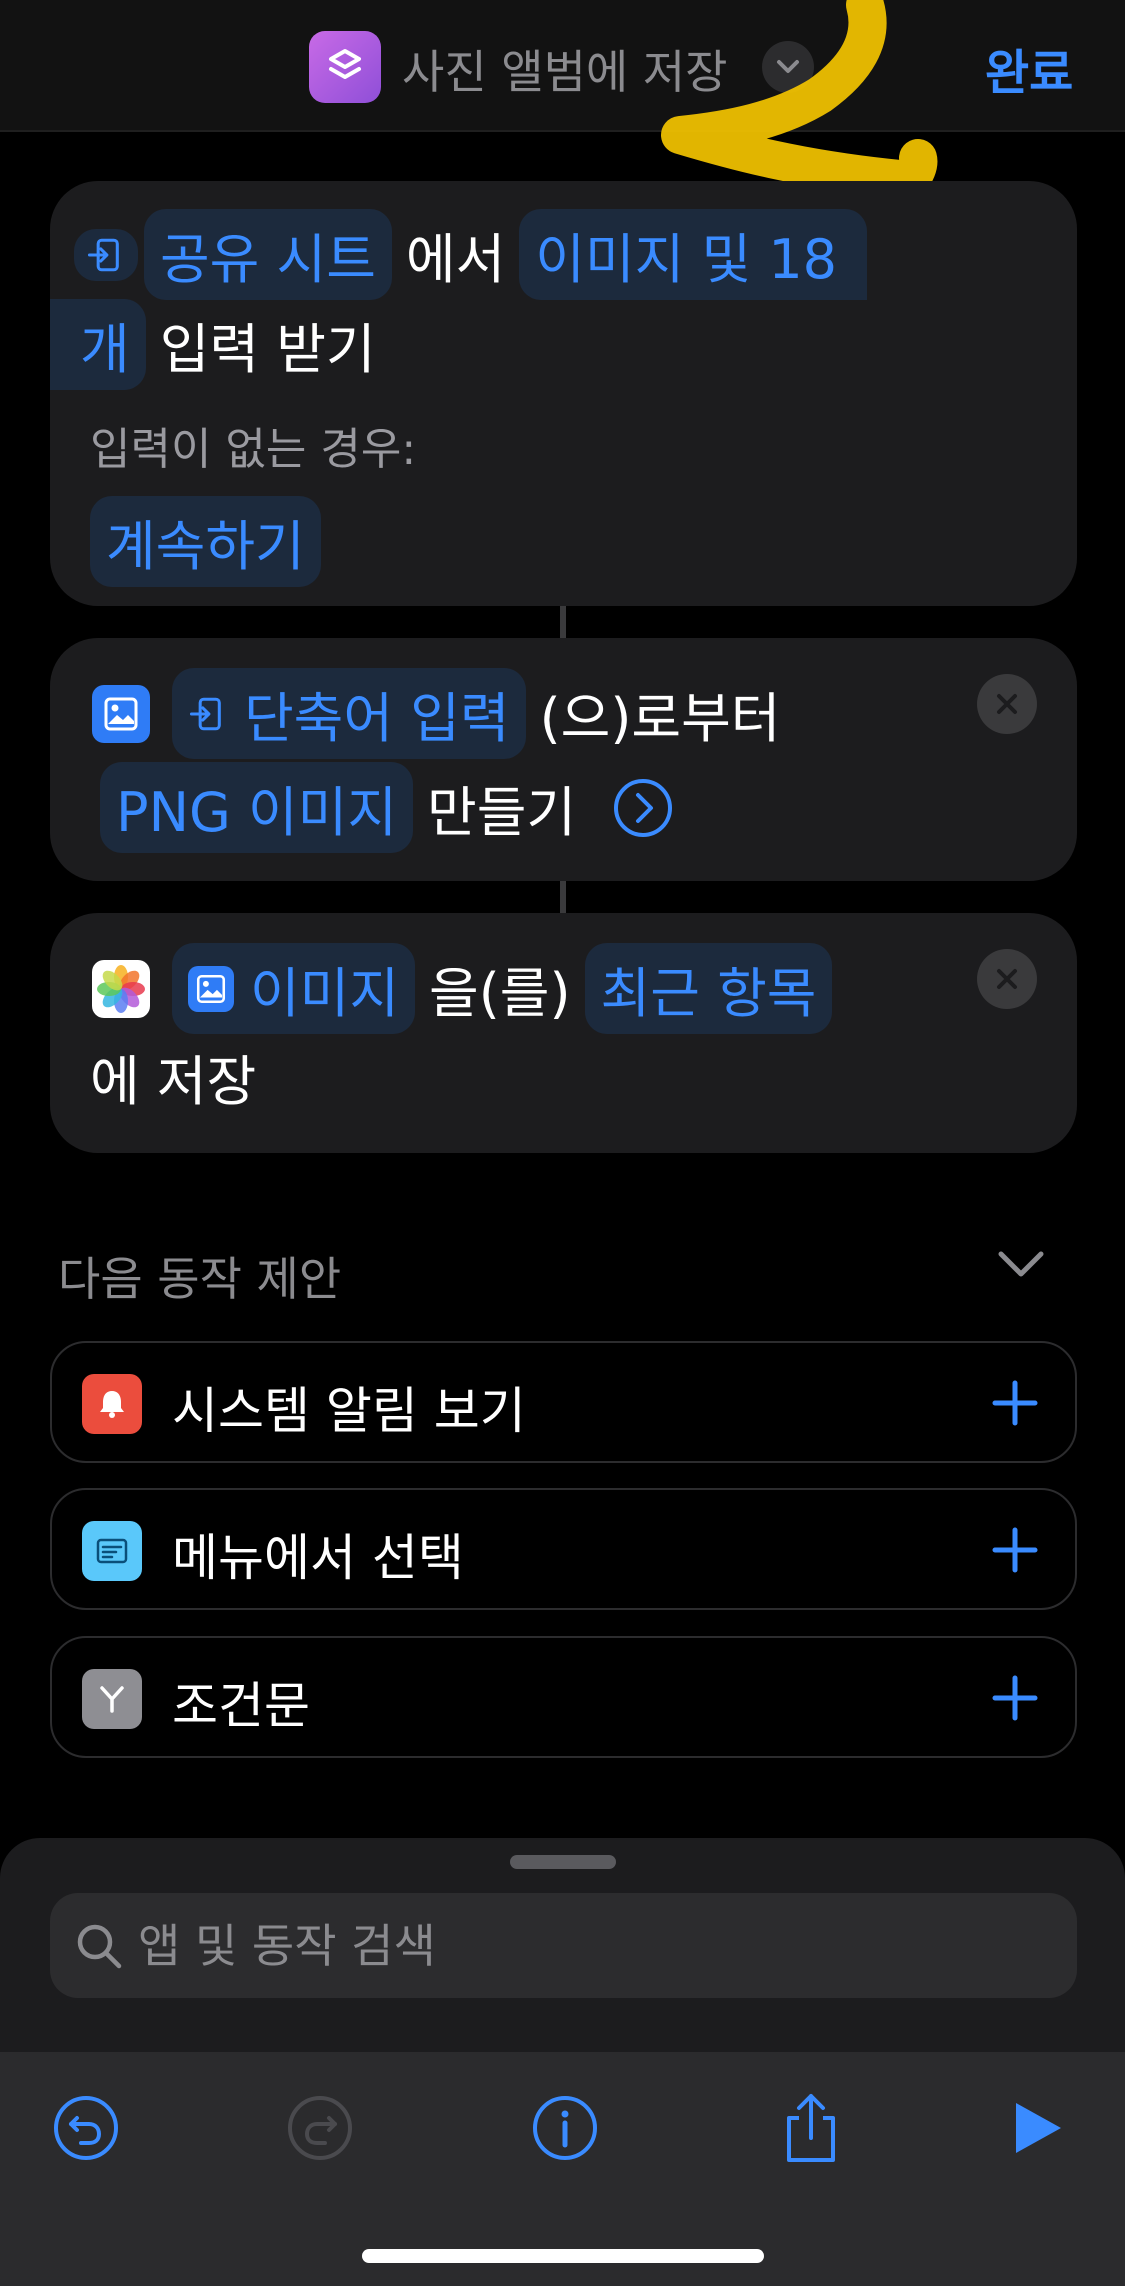  Describe the element at coordinates (502, 812) in the screenshot. I see `make-text: 만들기` at that location.